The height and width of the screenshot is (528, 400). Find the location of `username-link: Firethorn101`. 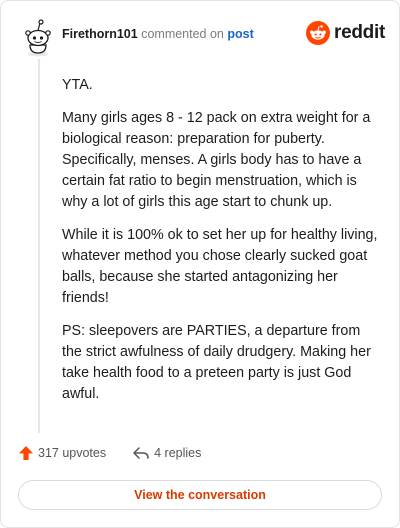

username-link: Firethorn101 is located at coordinates (100, 34).